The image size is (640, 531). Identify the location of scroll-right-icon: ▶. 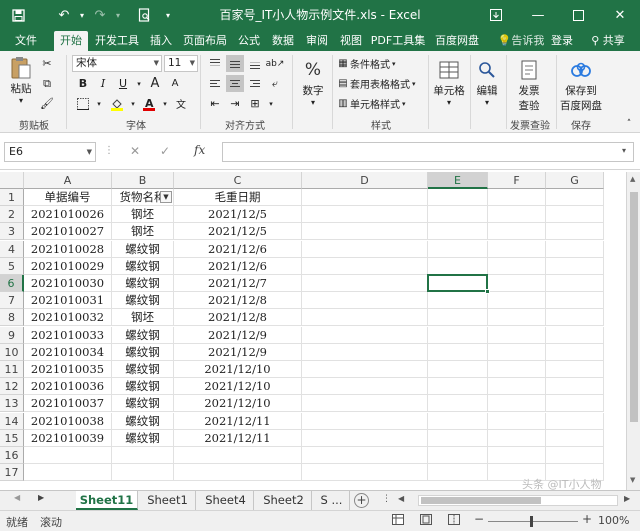
(627, 498).